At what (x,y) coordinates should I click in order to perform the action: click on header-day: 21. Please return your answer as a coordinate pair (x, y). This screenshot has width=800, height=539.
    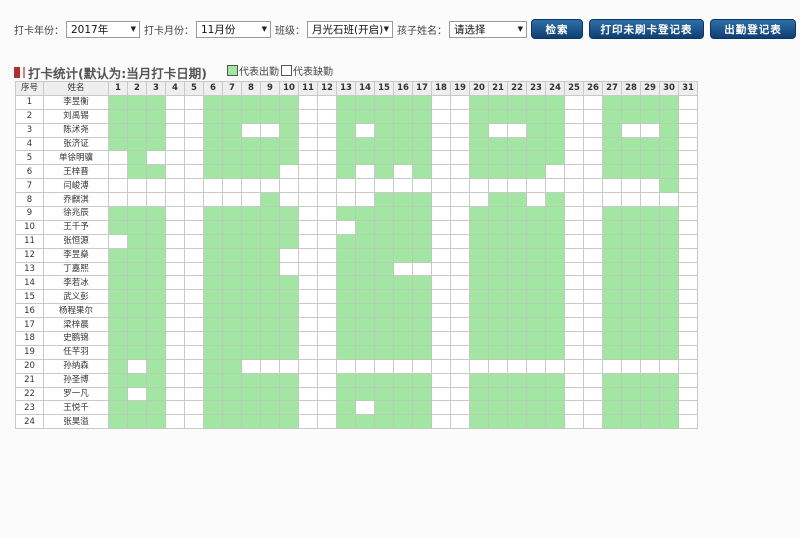
    Looking at the image, I should click on (498, 88).